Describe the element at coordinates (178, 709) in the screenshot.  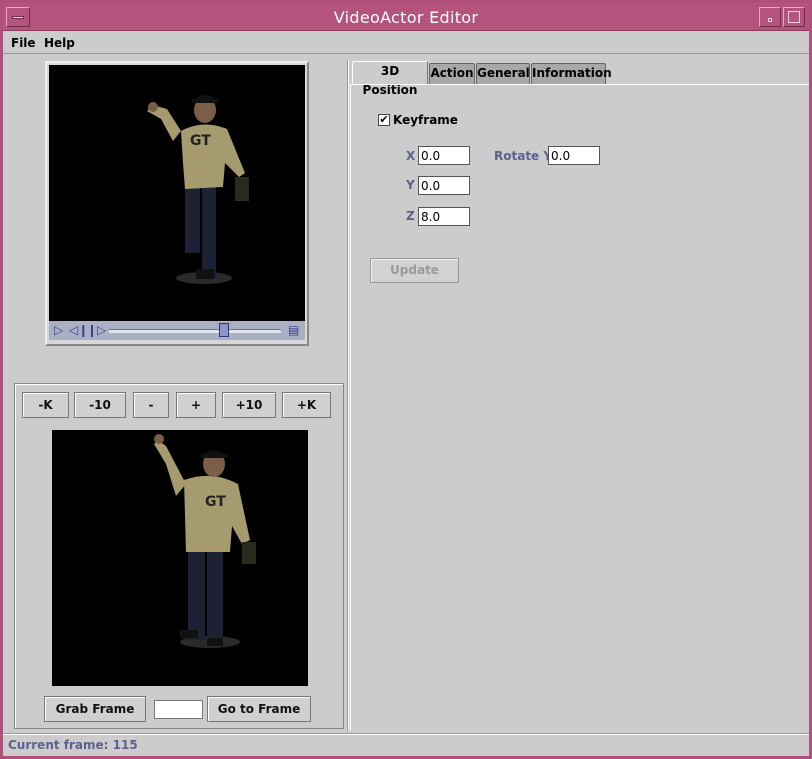
I see `frame-number-input` at that location.